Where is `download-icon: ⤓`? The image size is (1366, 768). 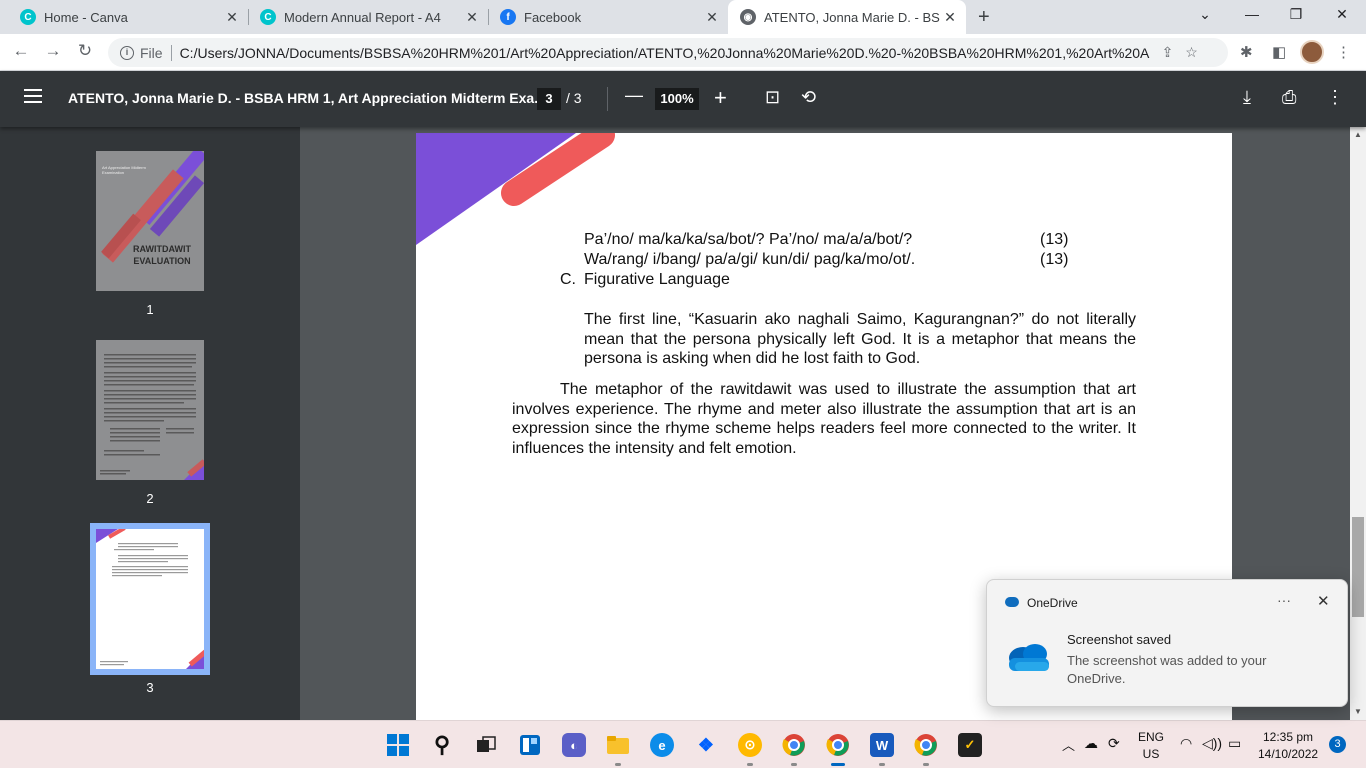
download-icon: ⤓ is located at coordinates (1247, 97).